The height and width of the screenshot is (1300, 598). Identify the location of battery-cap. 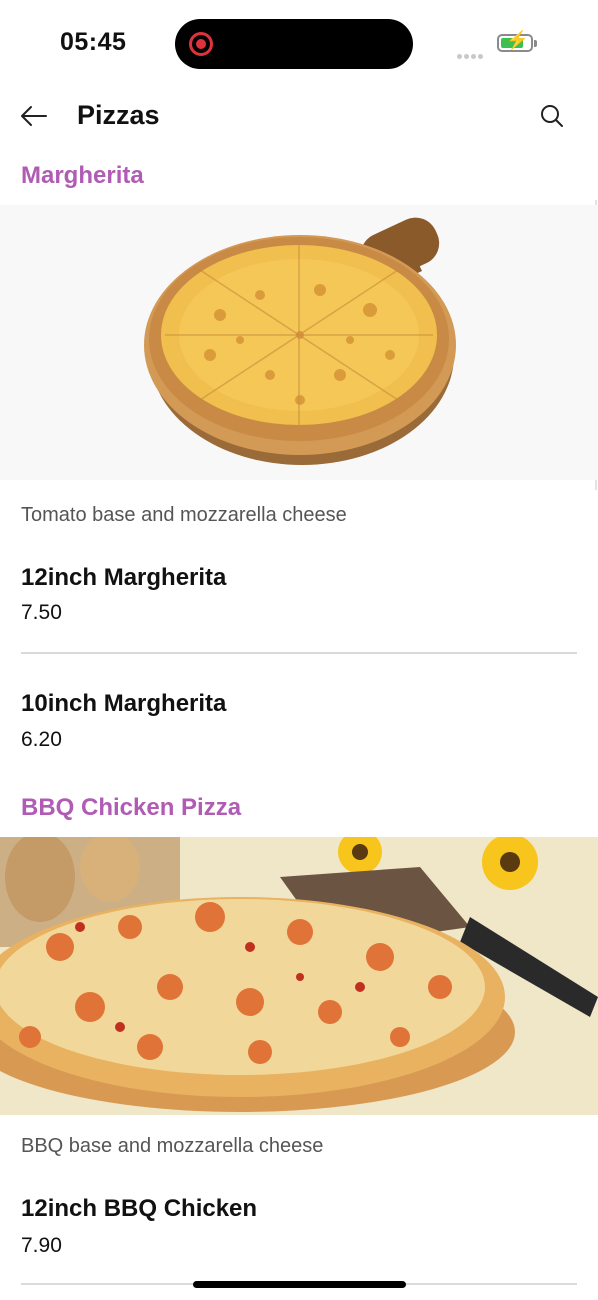
(535, 43).